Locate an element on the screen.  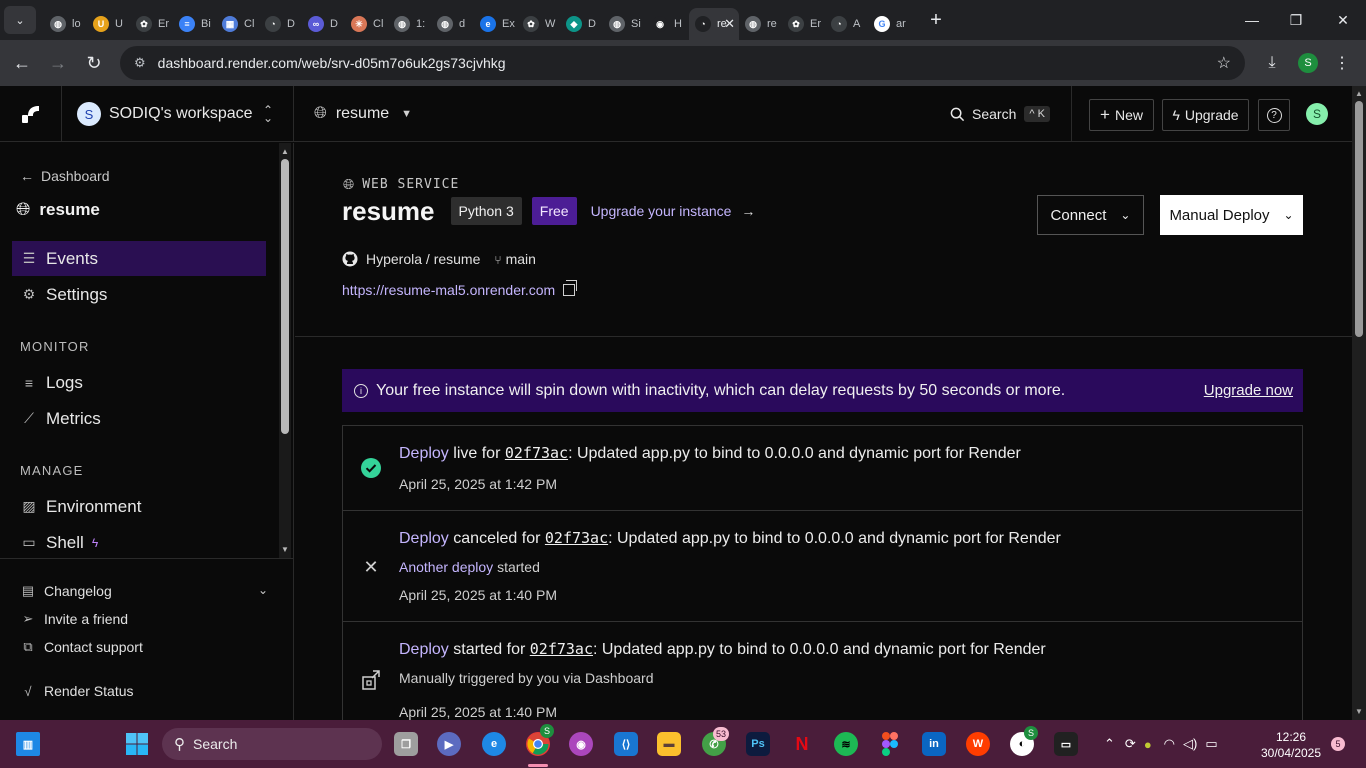
manual-deploy-button: Manual Deploy ⌄ is located at coordinates (1231, 215).